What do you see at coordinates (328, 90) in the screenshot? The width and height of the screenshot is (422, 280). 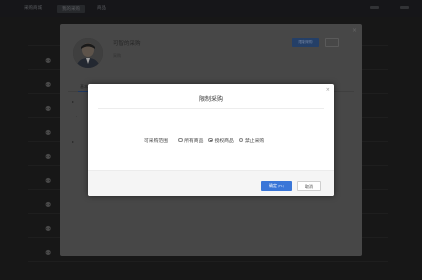 I see `close-icon: ×` at bounding box center [328, 90].